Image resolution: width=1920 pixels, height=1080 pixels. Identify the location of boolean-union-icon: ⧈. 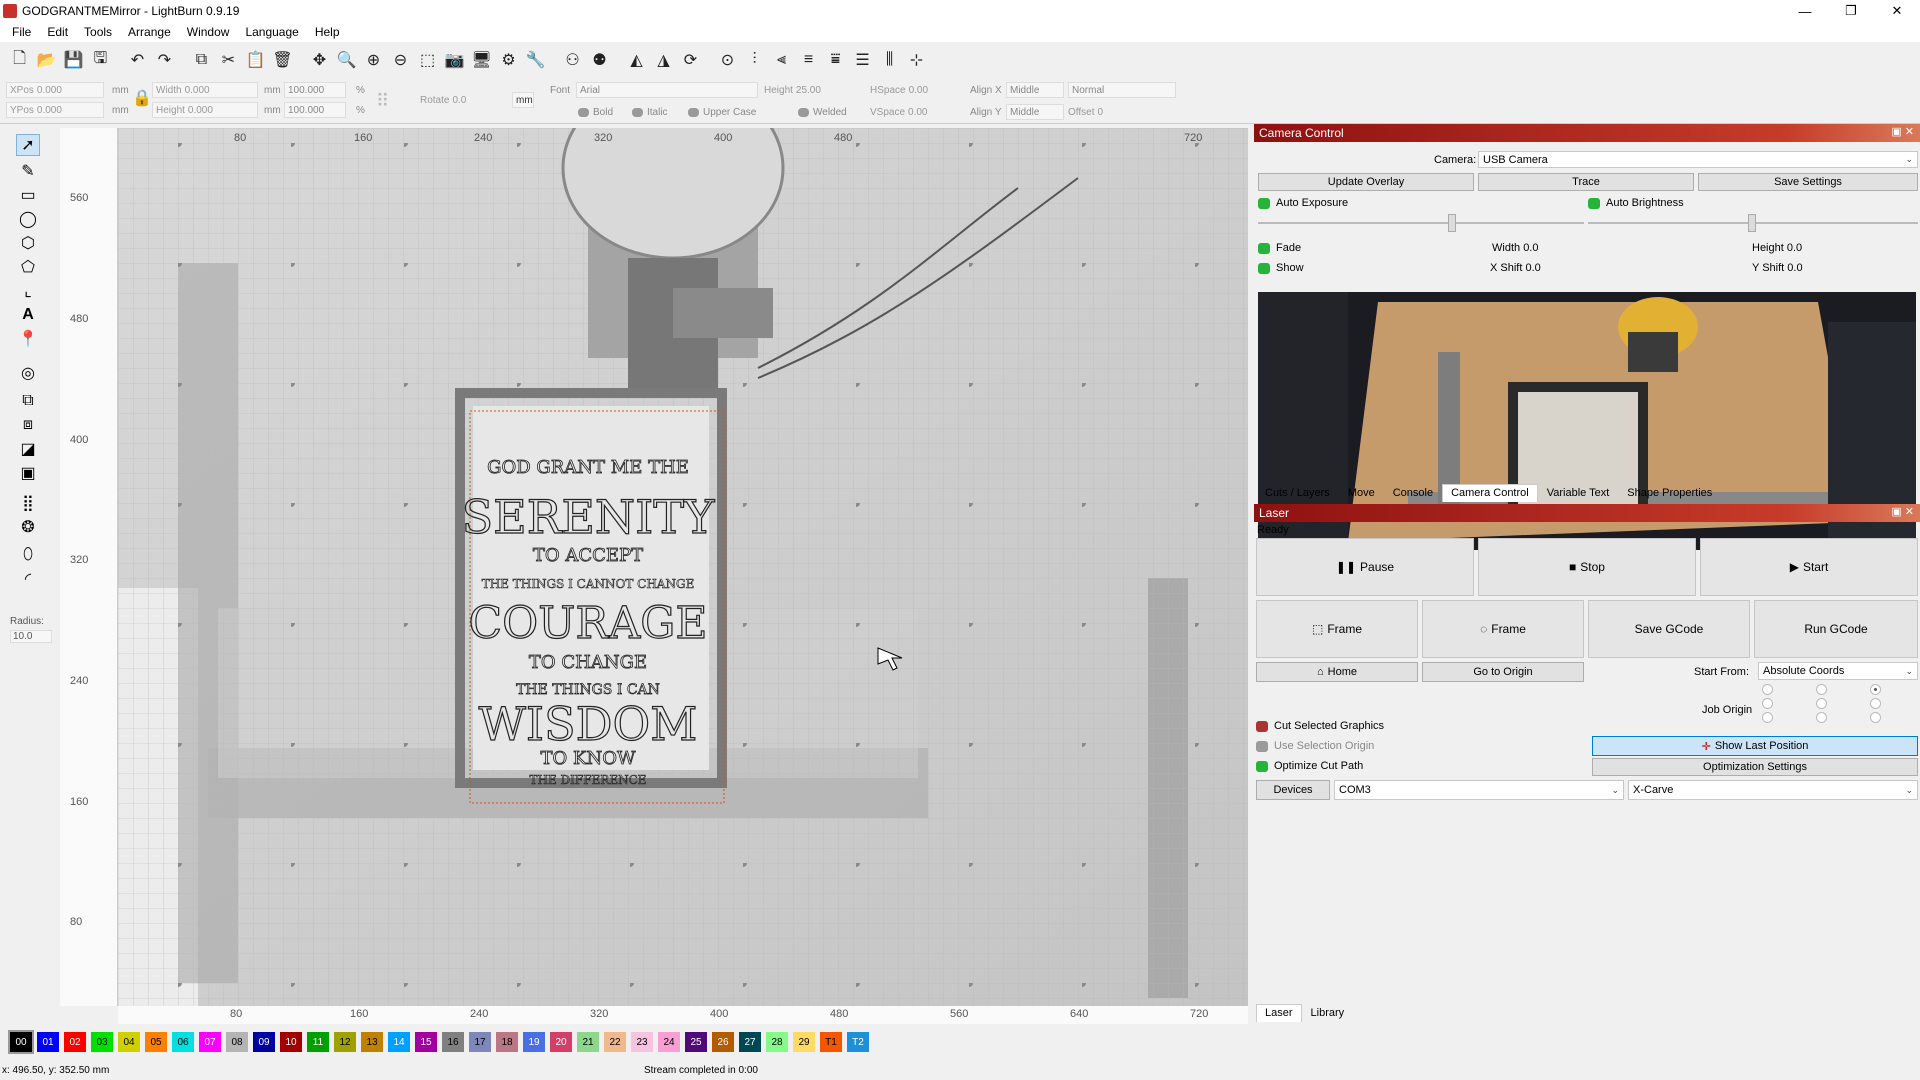
(28, 425).